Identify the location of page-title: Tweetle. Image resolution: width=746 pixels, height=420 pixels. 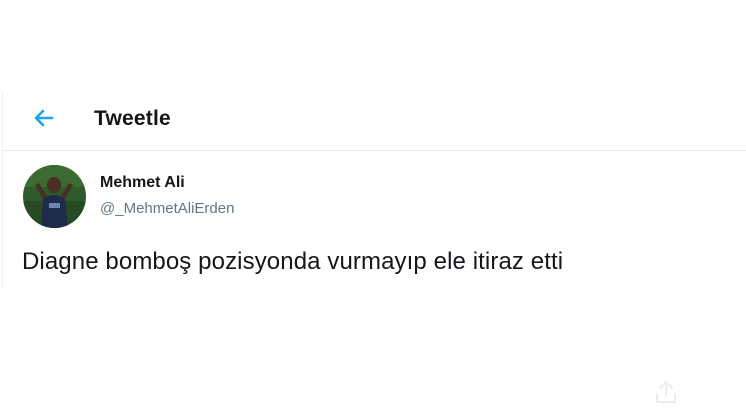
(132, 118).